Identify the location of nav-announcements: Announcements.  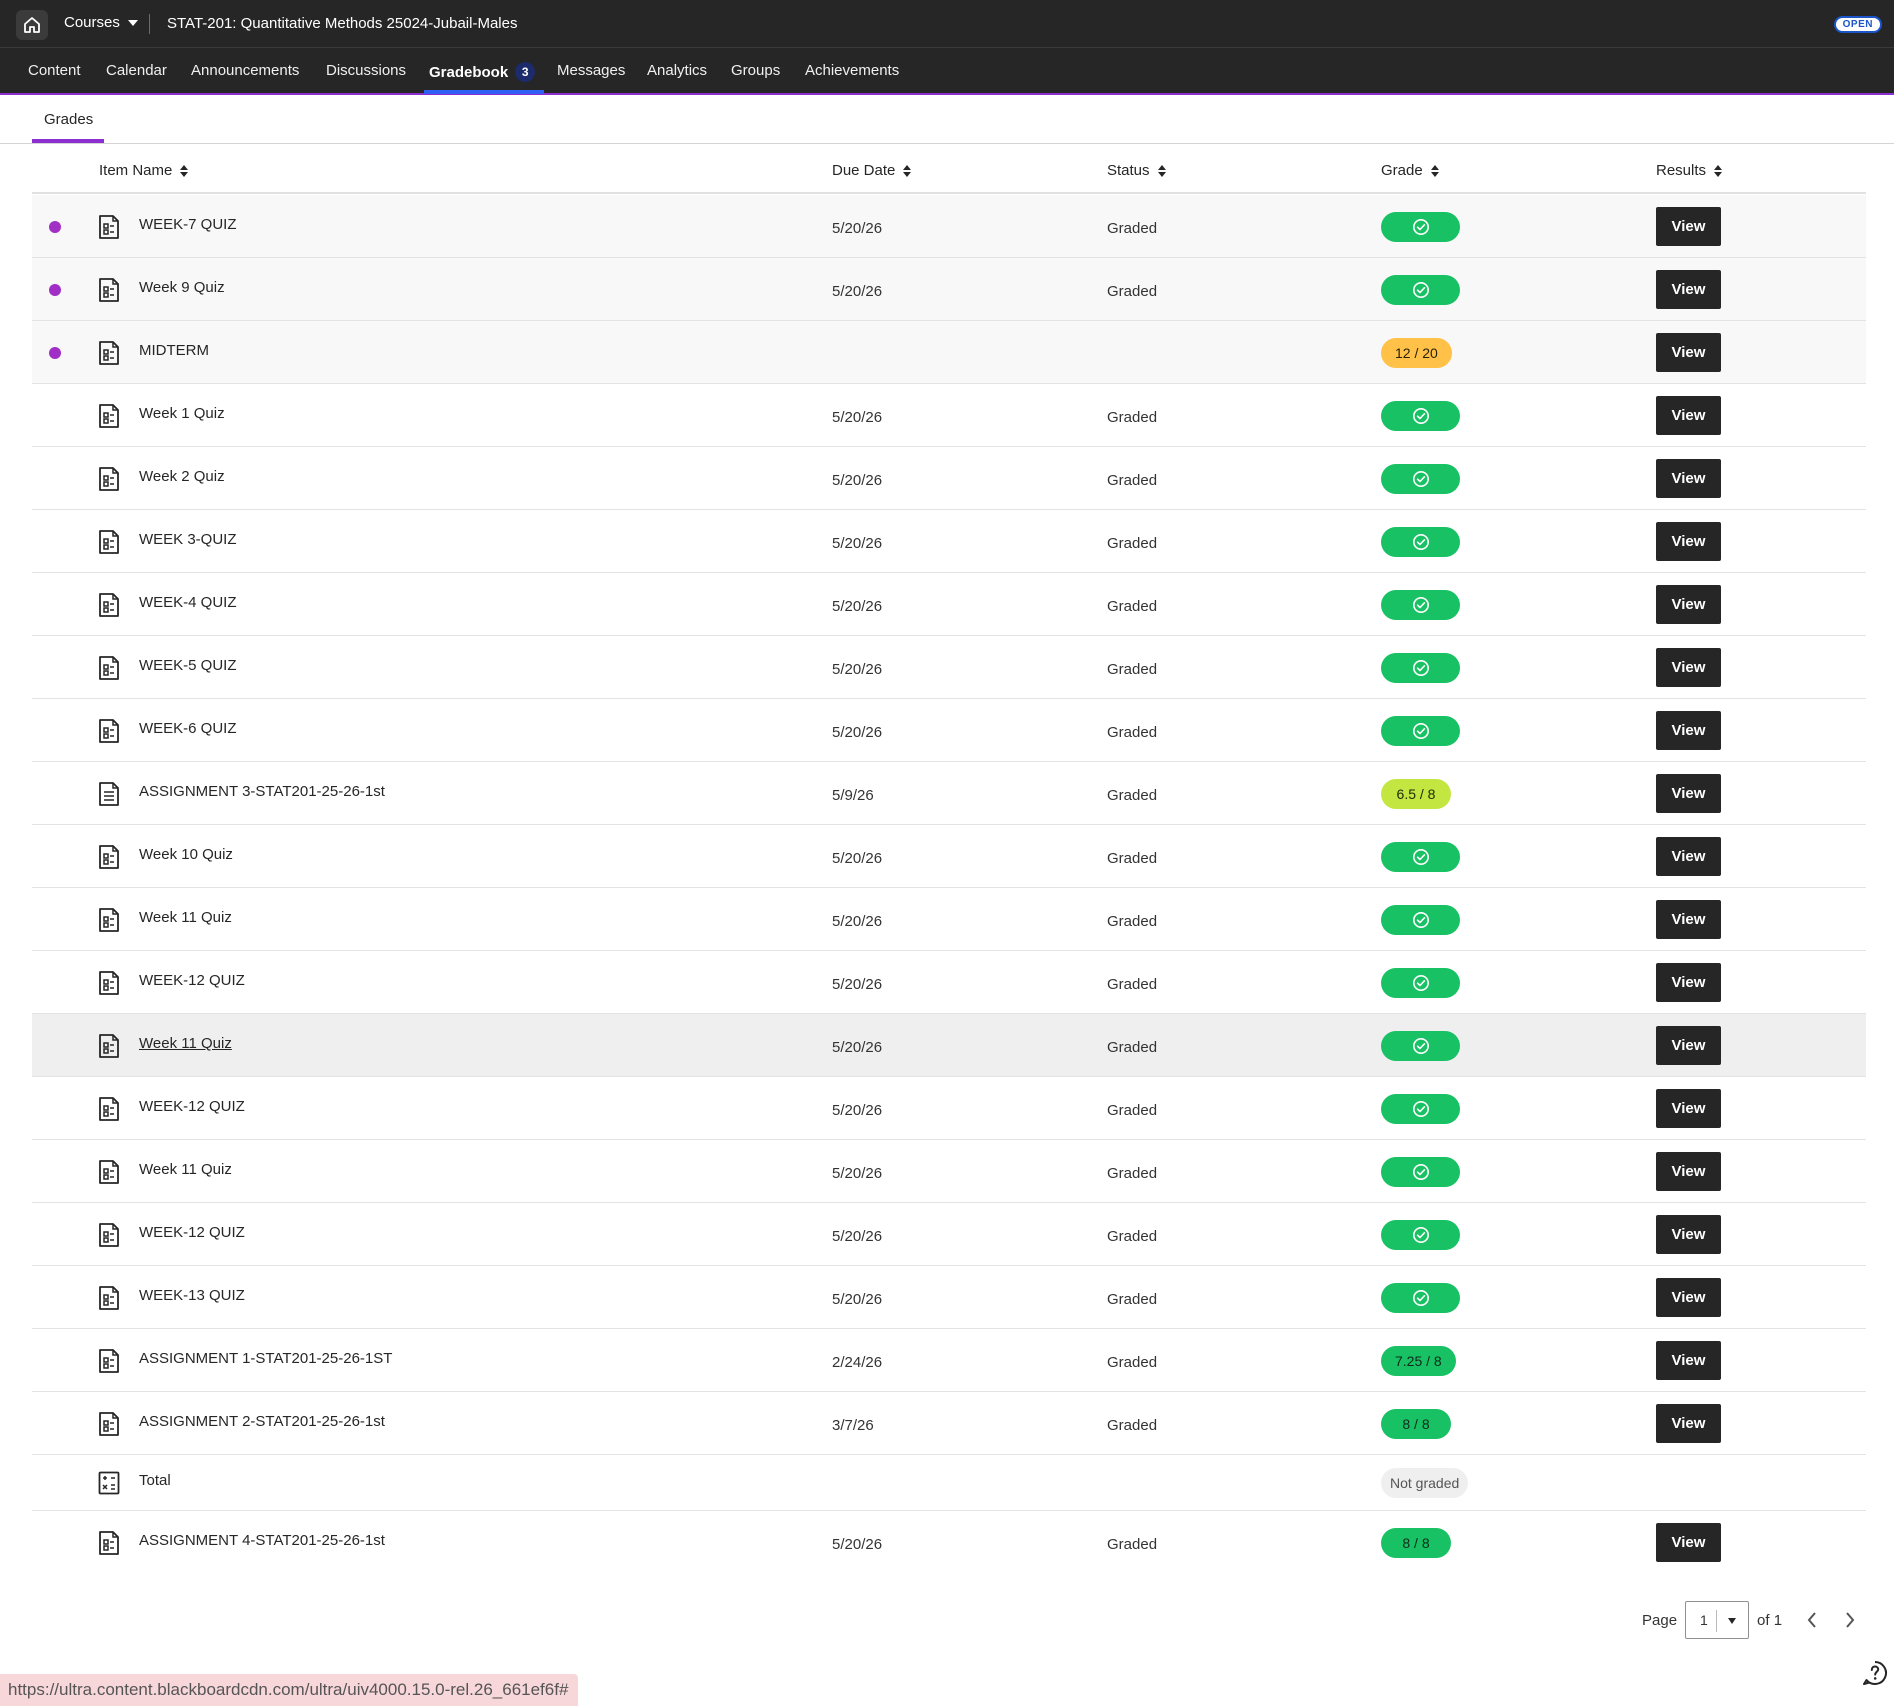
(245, 70).